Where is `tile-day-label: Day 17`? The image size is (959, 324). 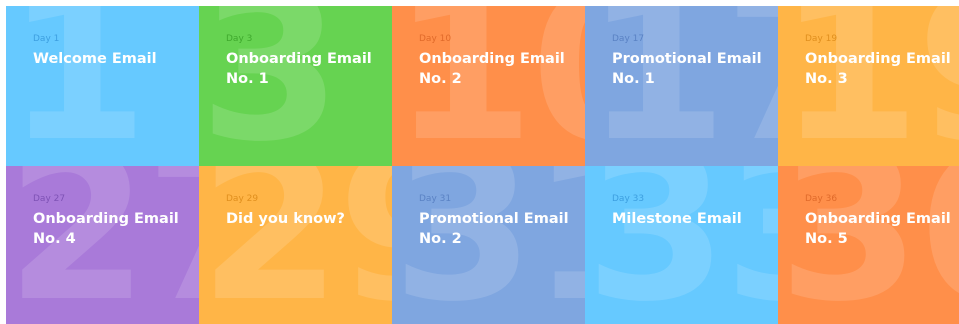
tile-day-label: Day 17 is located at coordinates (628, 39).